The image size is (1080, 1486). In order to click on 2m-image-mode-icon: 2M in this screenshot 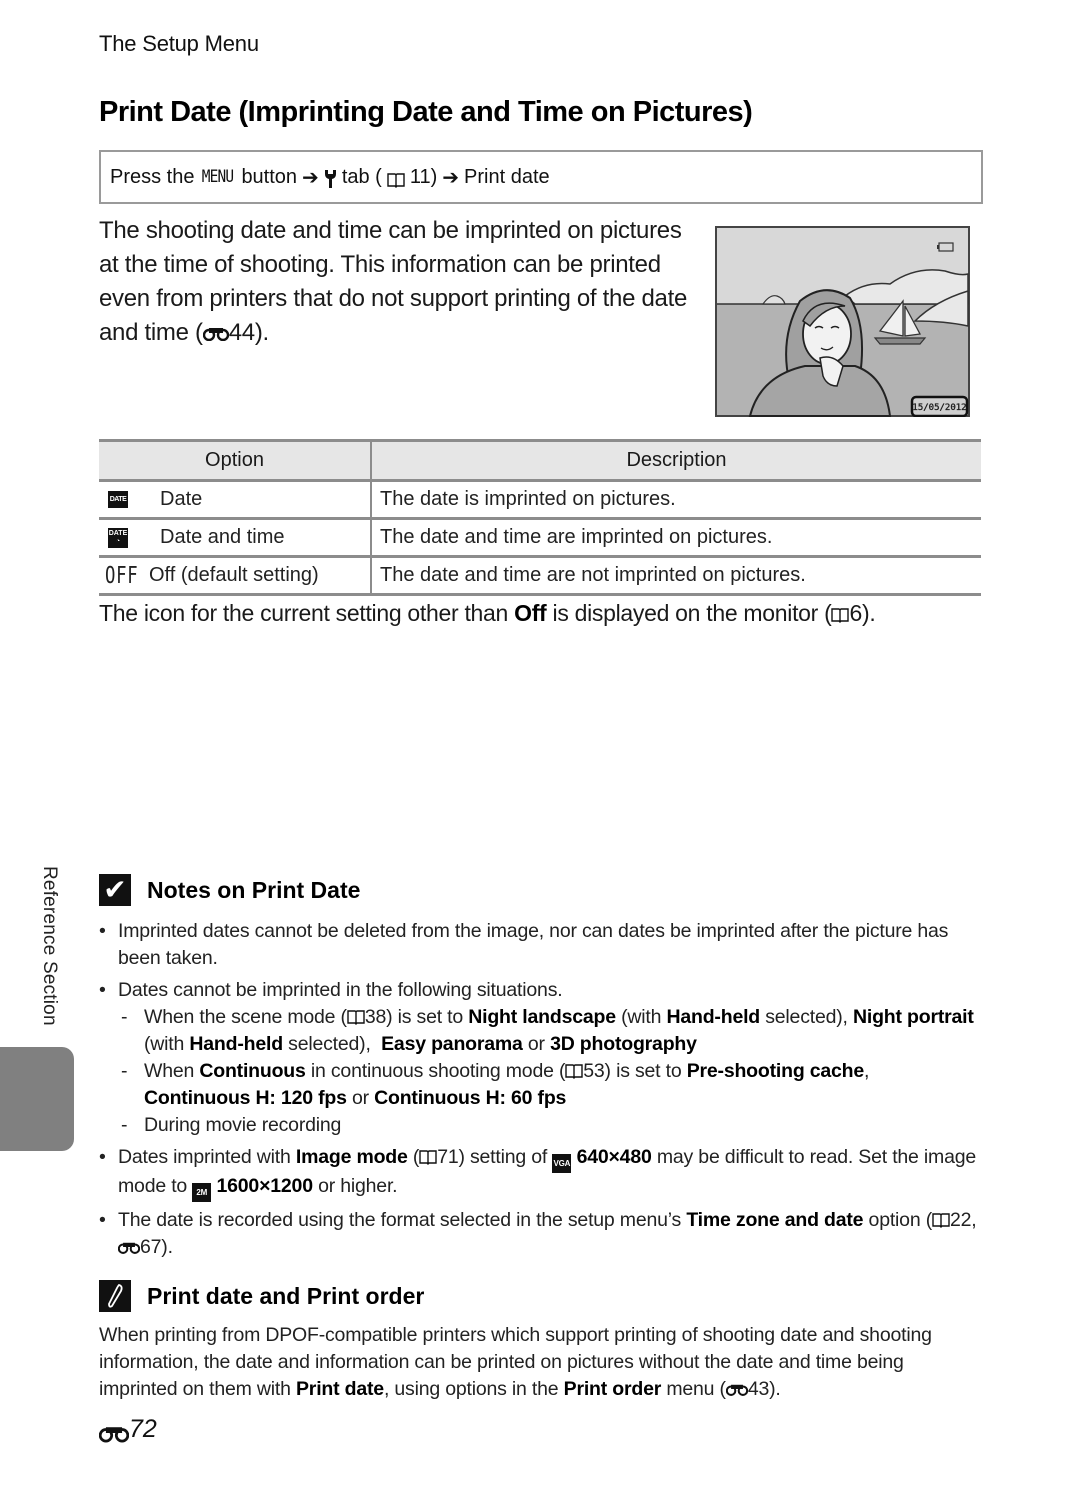, I will do `click(202, 1192)`.